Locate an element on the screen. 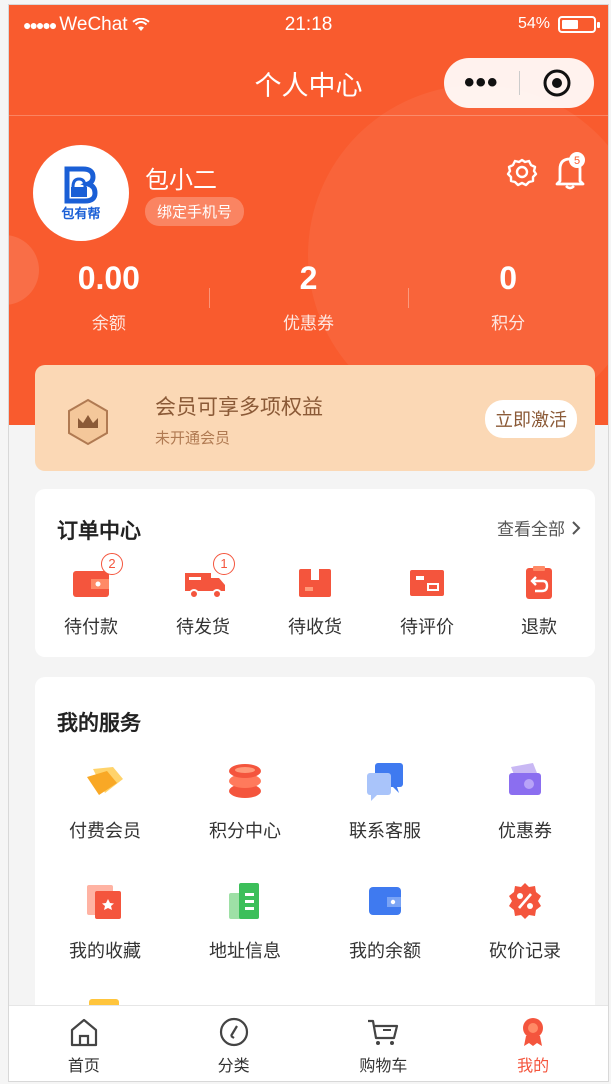  see-all-link: 查看全部 is located at coordinates (539, 527).